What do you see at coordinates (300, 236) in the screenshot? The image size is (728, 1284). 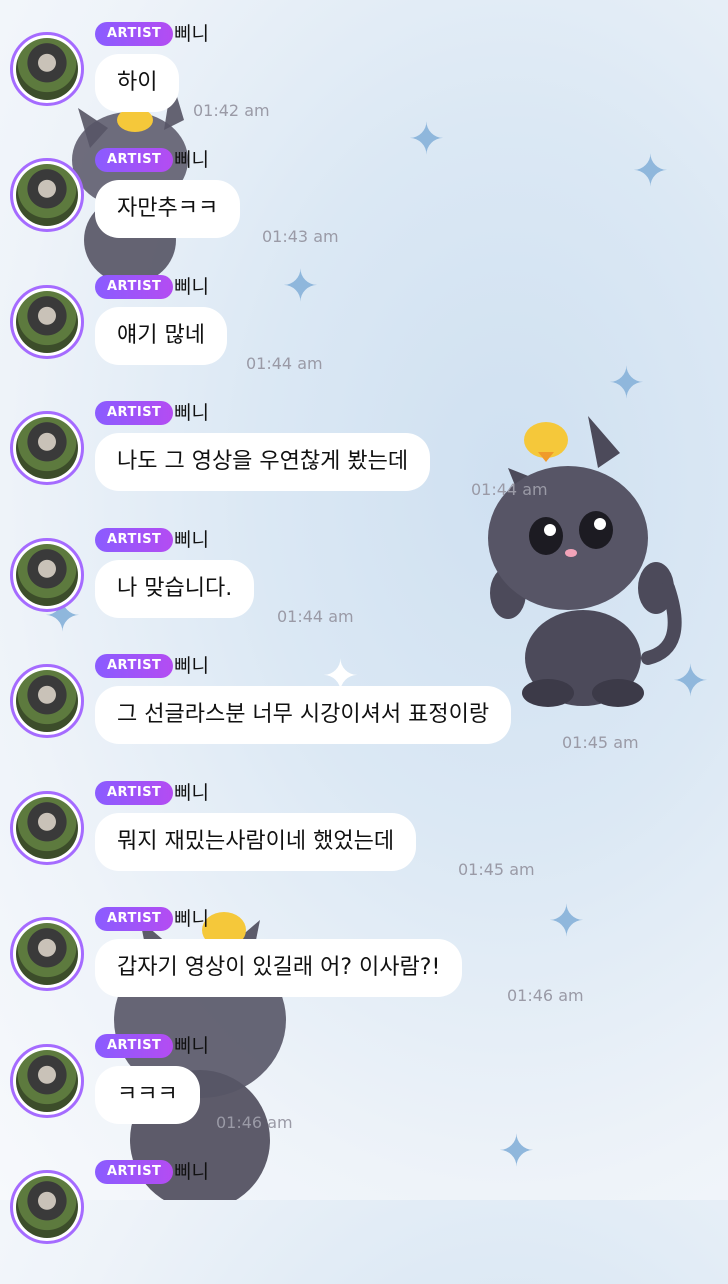 I see `message-timestamp: 01:43 am` at bounding box center [300, 236].